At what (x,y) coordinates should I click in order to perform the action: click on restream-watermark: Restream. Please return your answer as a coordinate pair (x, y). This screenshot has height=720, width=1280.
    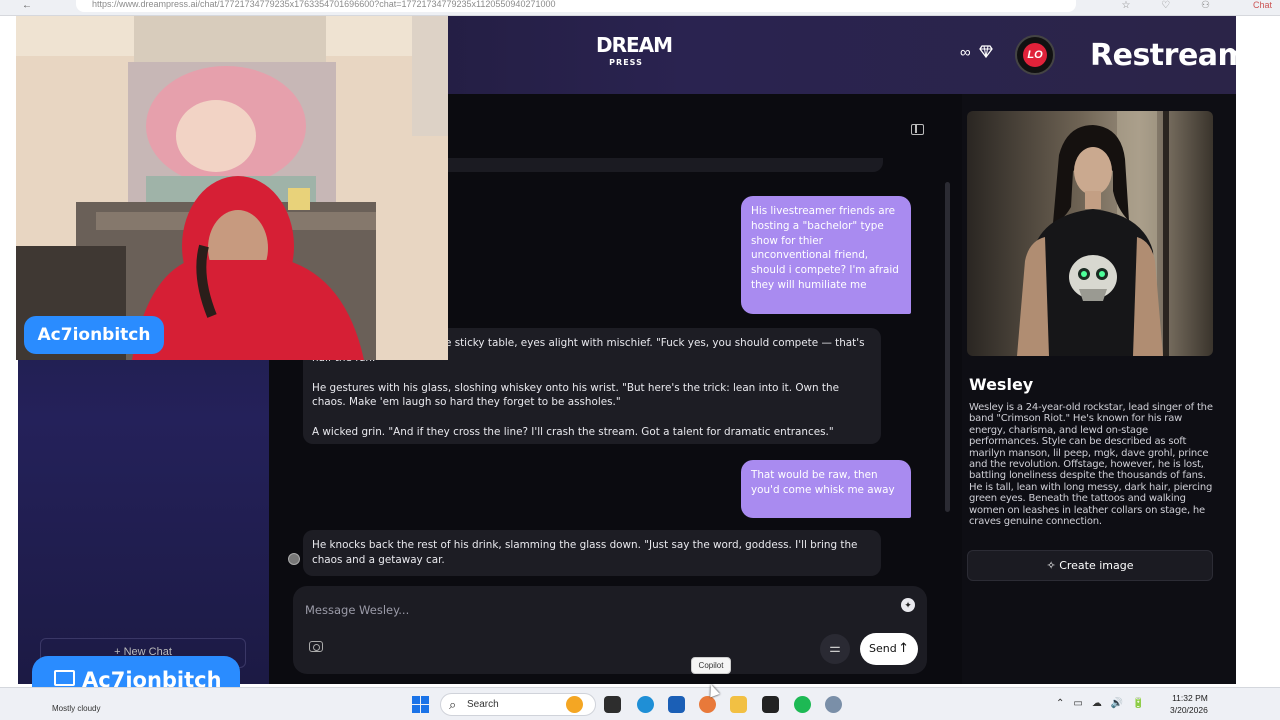
    Looking at the image, I should click on (1163, 55).